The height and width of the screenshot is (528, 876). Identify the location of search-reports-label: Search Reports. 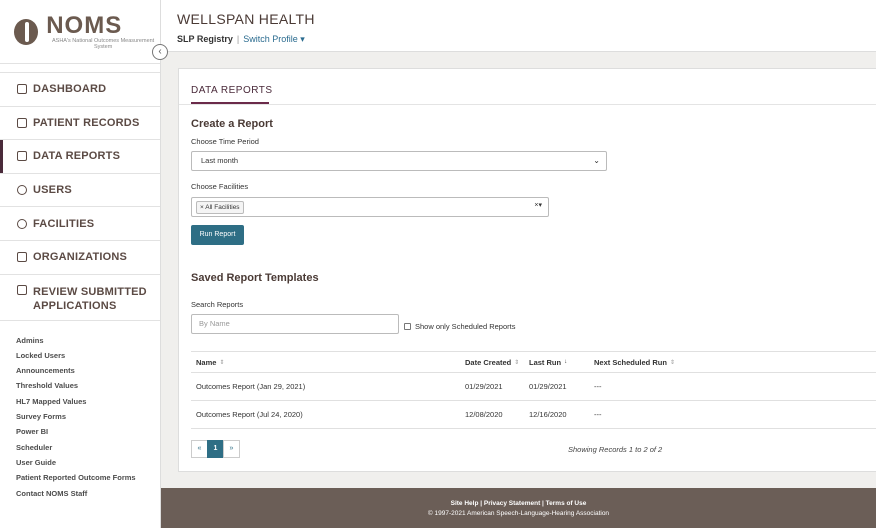
(217, 304).